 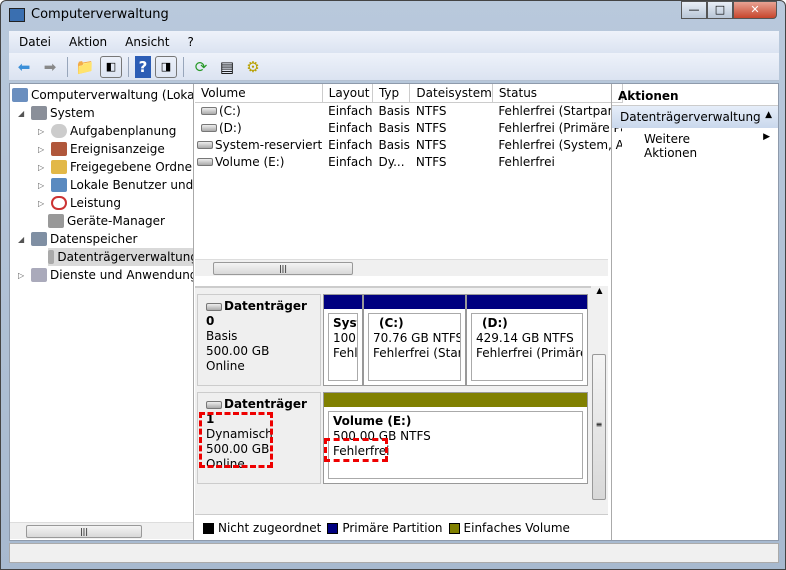 What do you see at coordinates (101, 530) in the screenshot?
I see `tree-horizontal-scrollbar: |||` at bounding box center [101, 530].